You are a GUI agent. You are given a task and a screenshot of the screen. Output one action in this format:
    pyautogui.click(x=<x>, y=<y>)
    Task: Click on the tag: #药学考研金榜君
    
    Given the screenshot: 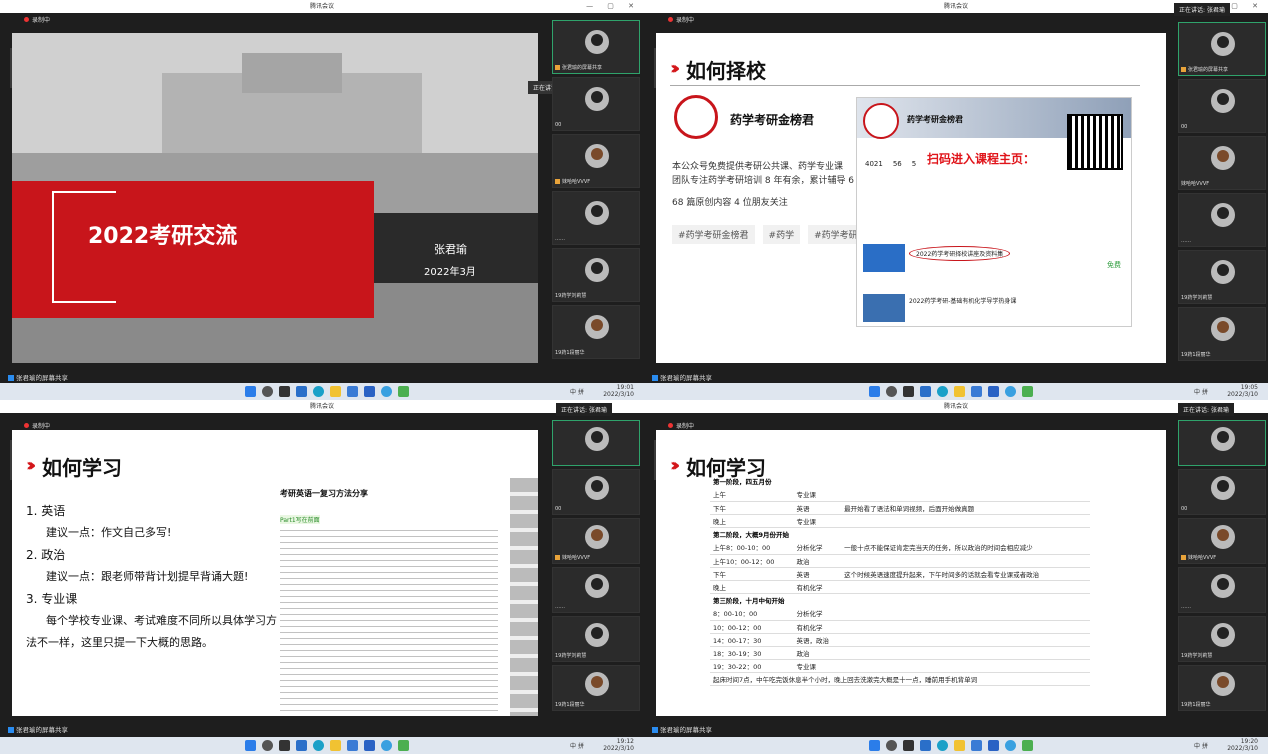 What is the action you would take?
    pyautogui.click(x=713, y=234)
    